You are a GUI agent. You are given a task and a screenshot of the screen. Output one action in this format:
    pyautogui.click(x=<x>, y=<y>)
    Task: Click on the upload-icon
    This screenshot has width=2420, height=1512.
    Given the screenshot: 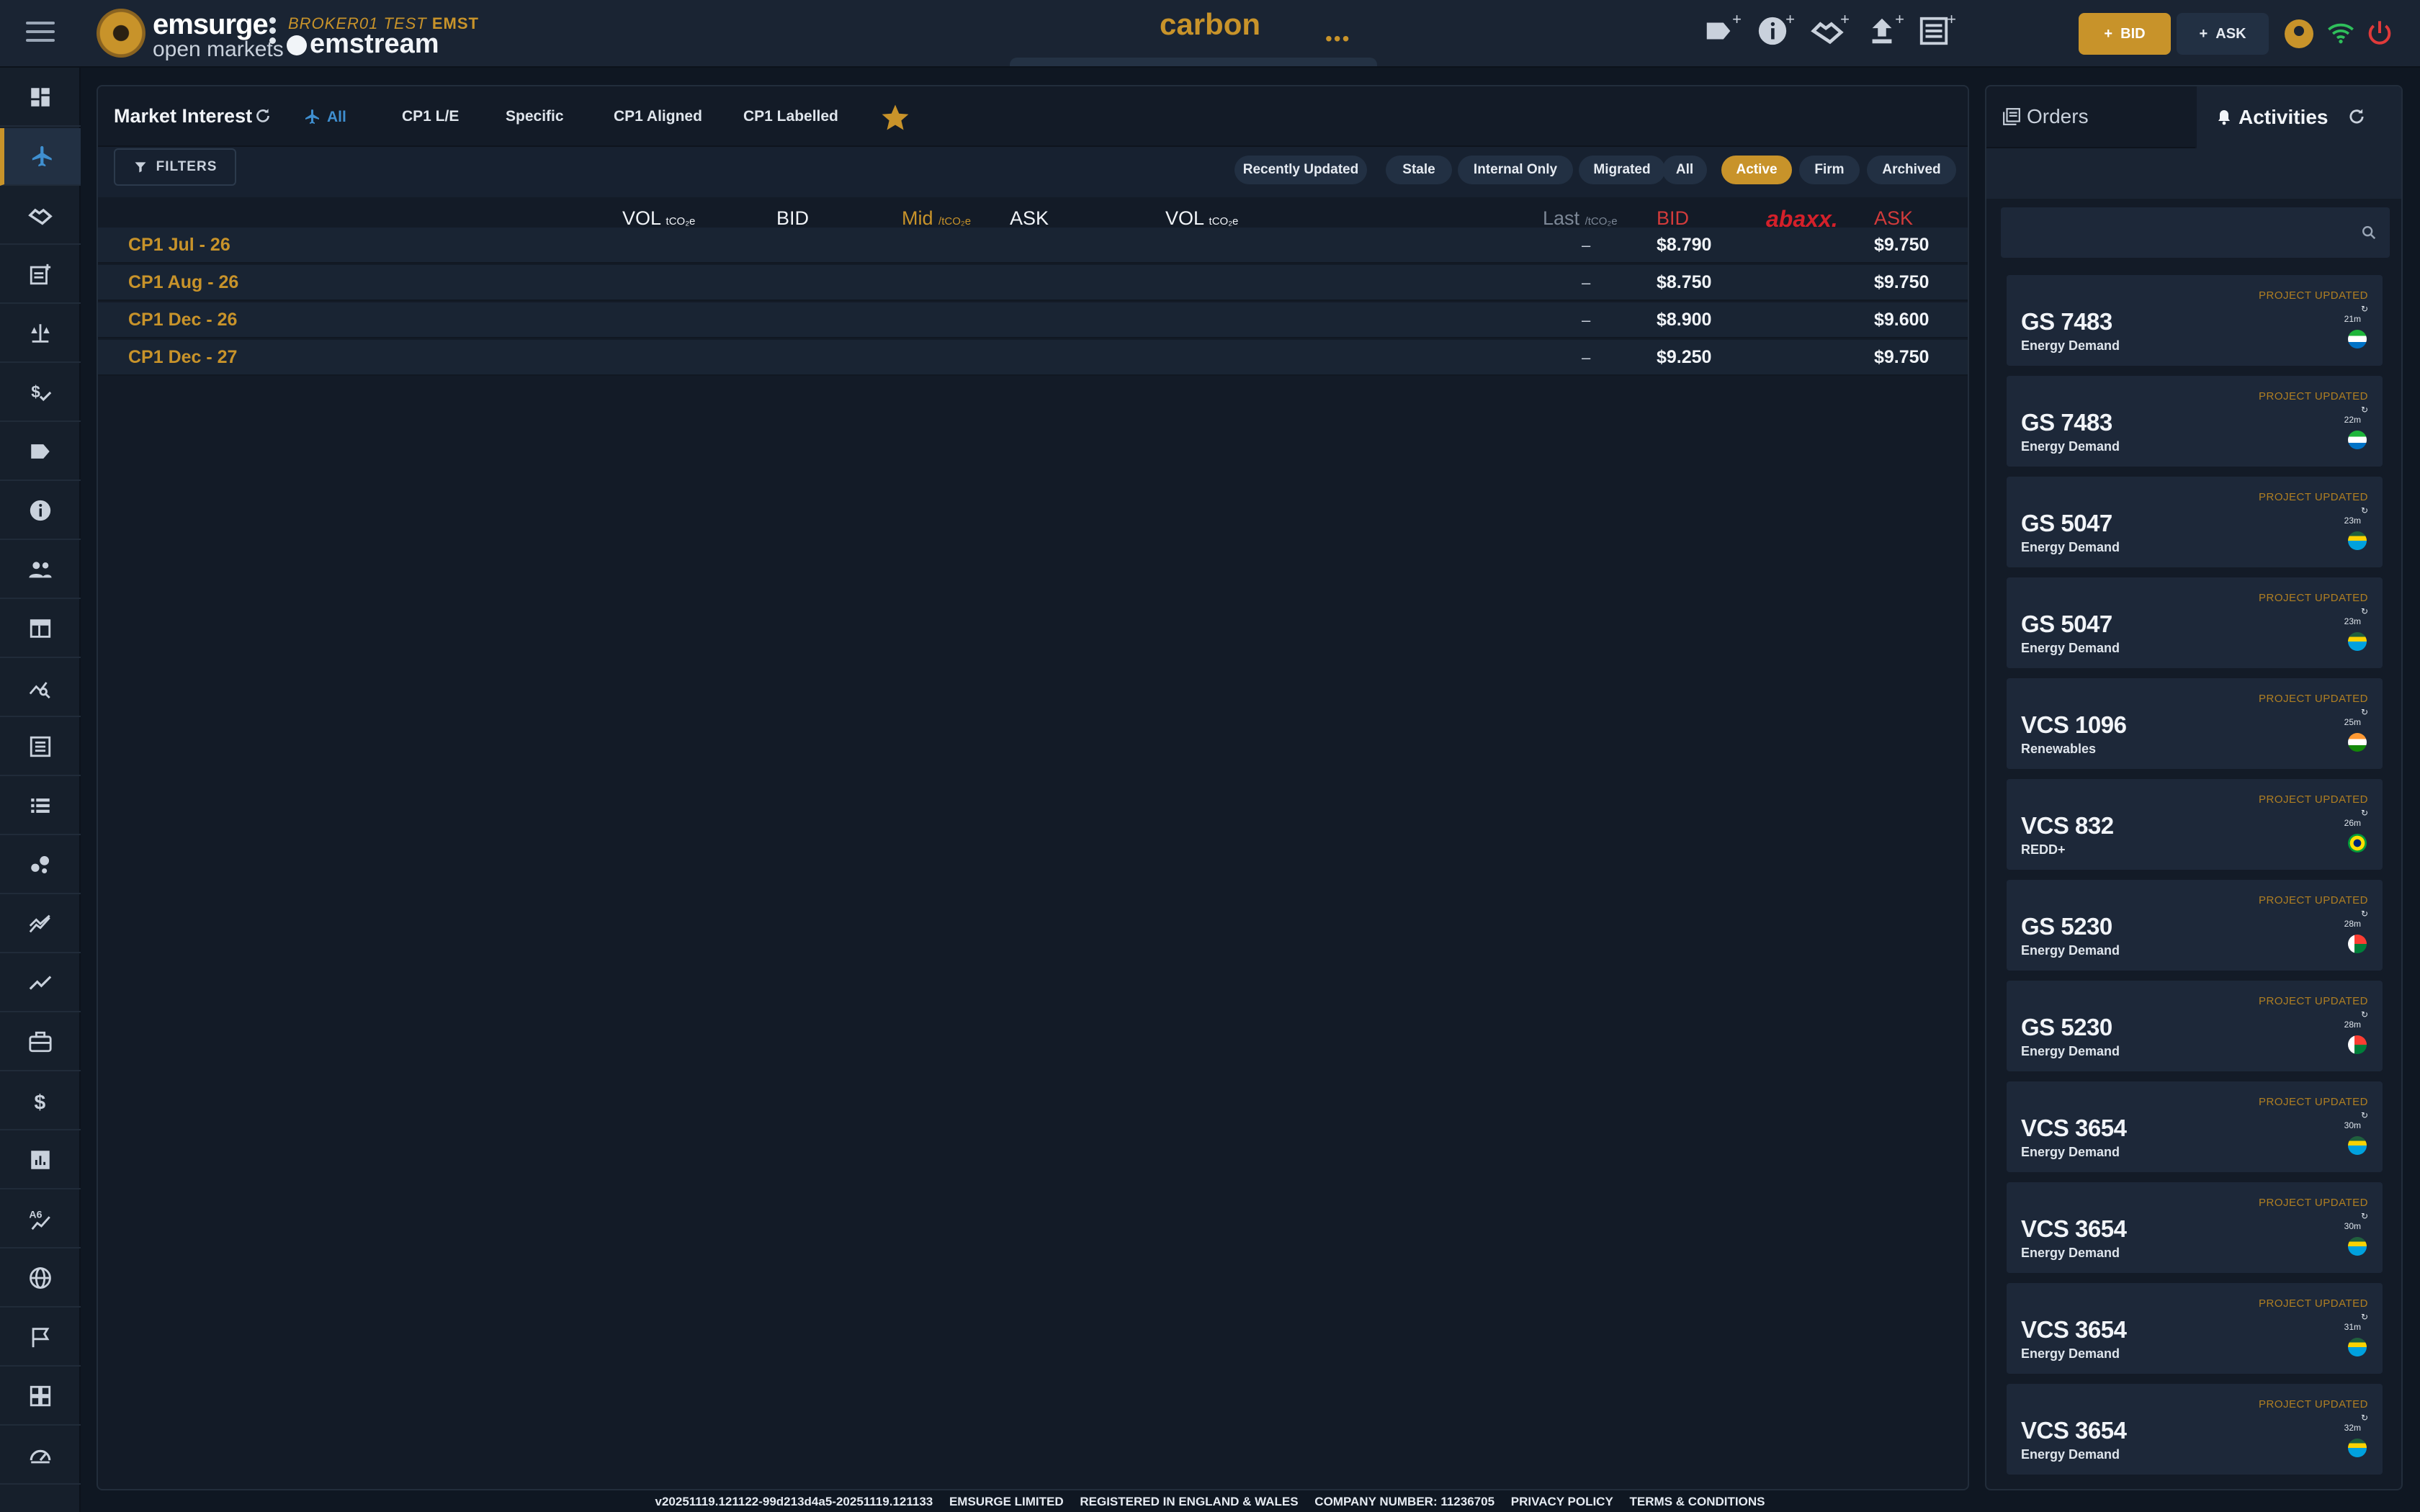 What is the action you would take?
    pyautogui.click(x=1882, y=31)
    